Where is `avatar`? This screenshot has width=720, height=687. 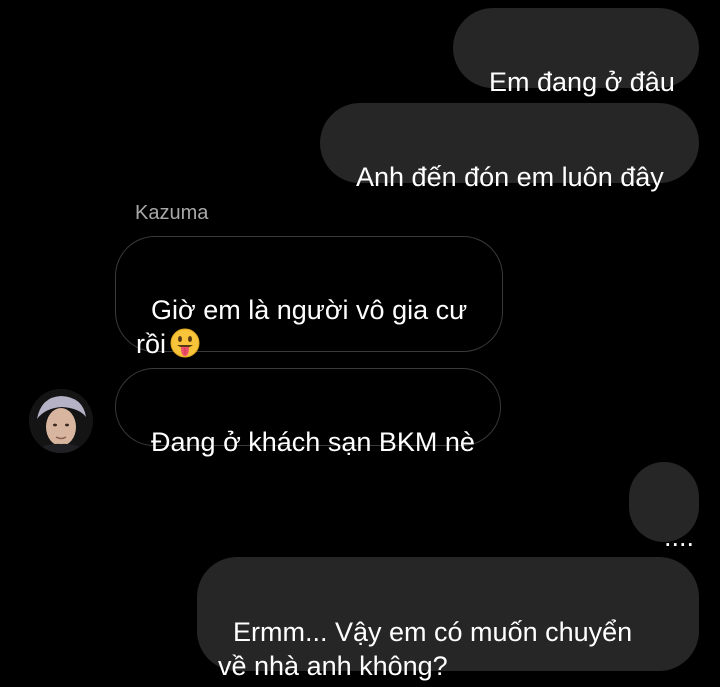 avatar is located at coordinates (61, 421).